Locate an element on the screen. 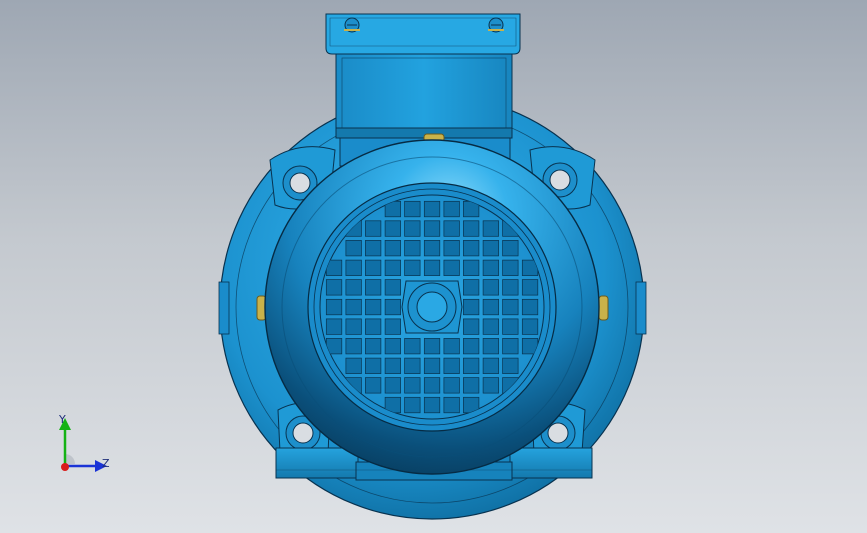  z-axis-label: Z is located at coordinates (106, 463).